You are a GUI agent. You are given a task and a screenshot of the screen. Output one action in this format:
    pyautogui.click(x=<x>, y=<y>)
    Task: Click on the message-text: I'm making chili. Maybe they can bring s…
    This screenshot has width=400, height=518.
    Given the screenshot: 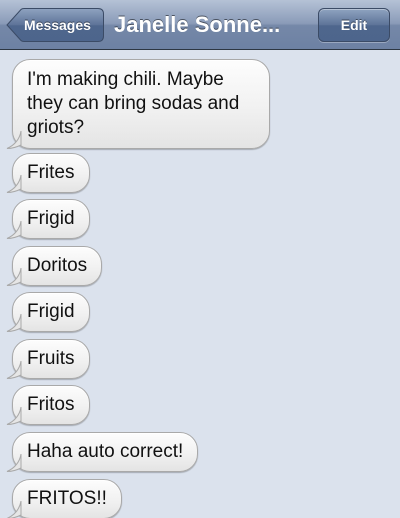 What is the action you would take?
    pyautogui.click(x=133, y=103)
    